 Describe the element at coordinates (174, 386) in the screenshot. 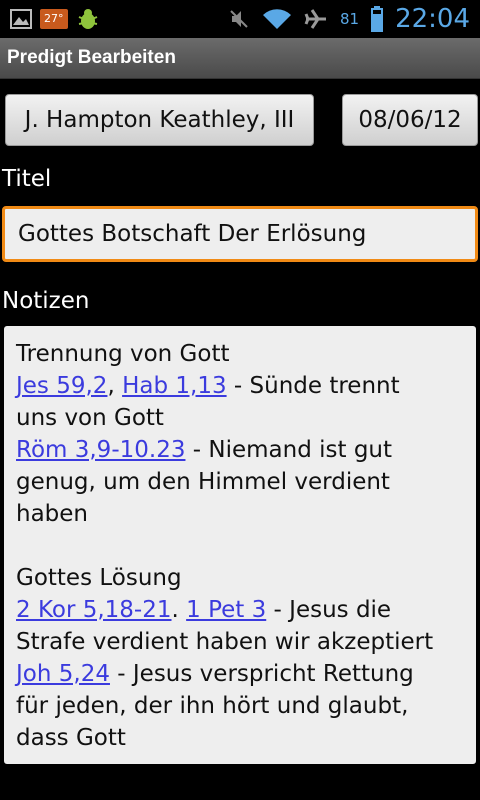

I see `scripture-link: Hab 1,13` at that location.